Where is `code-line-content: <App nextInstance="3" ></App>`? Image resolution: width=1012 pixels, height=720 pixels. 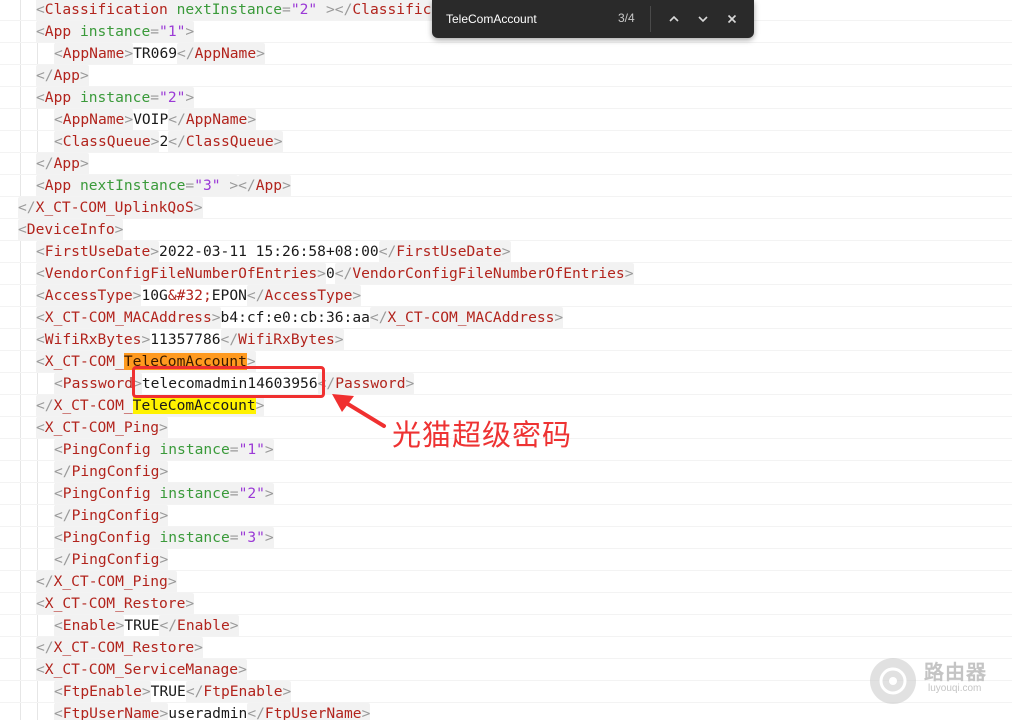
code-line-content: <App nextInstance="3" ></App> is located at coordinates (163, 186).